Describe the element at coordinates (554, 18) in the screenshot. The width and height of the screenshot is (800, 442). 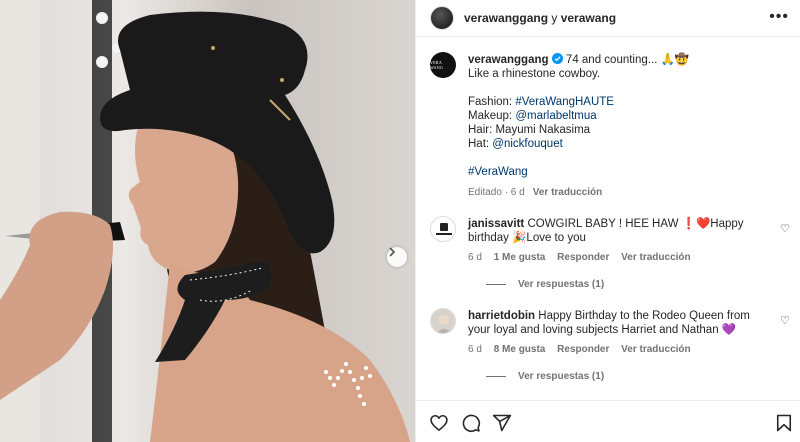
I see `authors-separator: y` at that location.